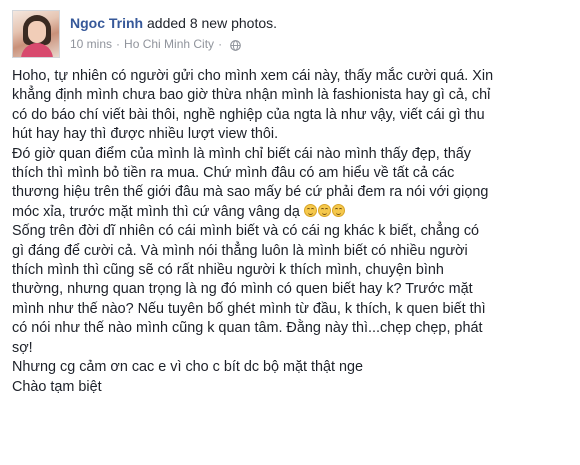 Image resolution: width=580 pixels, height=465 pixels. I want to click on post-action-text: added 8 new photos., so click(212, 23).